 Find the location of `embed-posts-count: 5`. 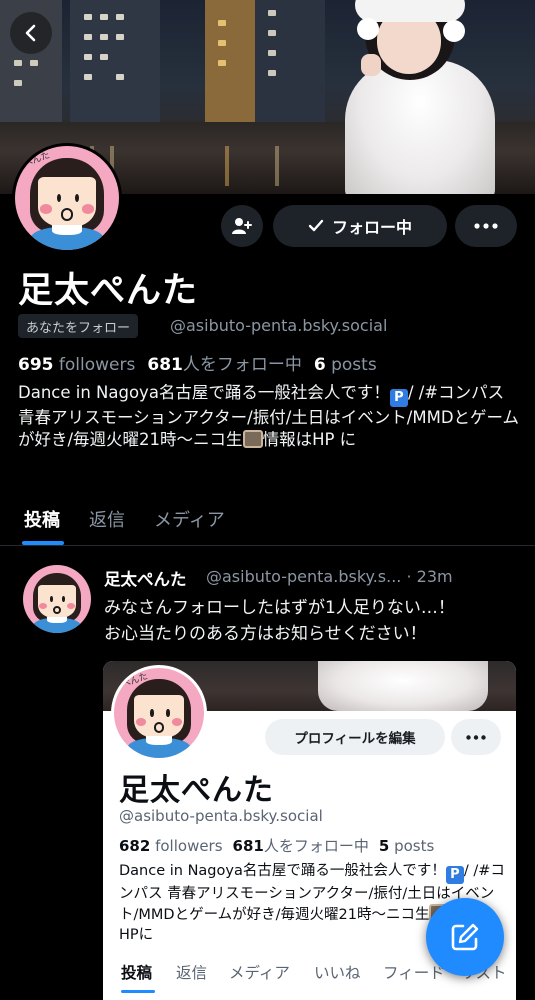

embed-posts-count: 5 is located at coordinates (384, 846).